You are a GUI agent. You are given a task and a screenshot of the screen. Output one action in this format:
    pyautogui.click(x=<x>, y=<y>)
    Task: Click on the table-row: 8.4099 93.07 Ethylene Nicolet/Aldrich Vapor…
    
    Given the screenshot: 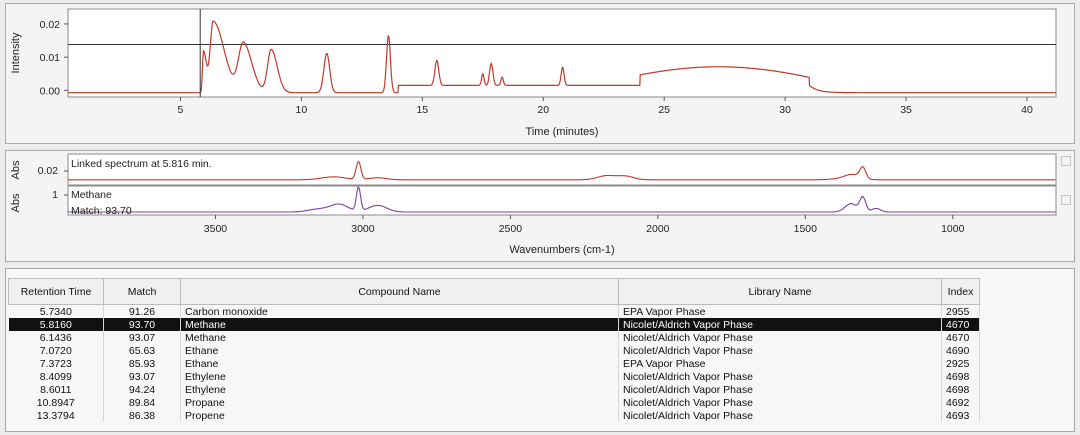 What is the action you would take?
    pyautogui.click(x=494, y=376)
    